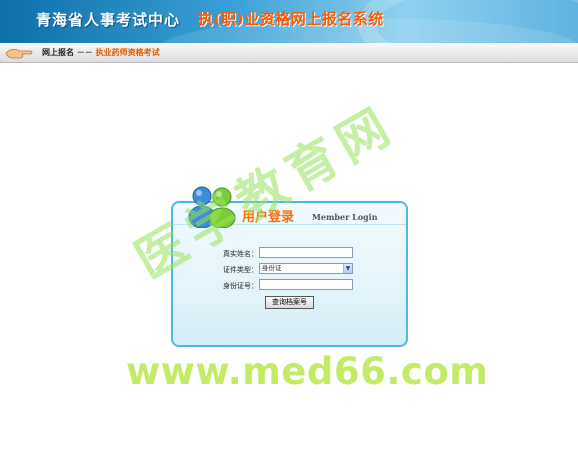  What do you see at coordinates (289, 302) in the screenshot?
I see `query-archive-button: 查询档案号` at bounding box center [289, 302].